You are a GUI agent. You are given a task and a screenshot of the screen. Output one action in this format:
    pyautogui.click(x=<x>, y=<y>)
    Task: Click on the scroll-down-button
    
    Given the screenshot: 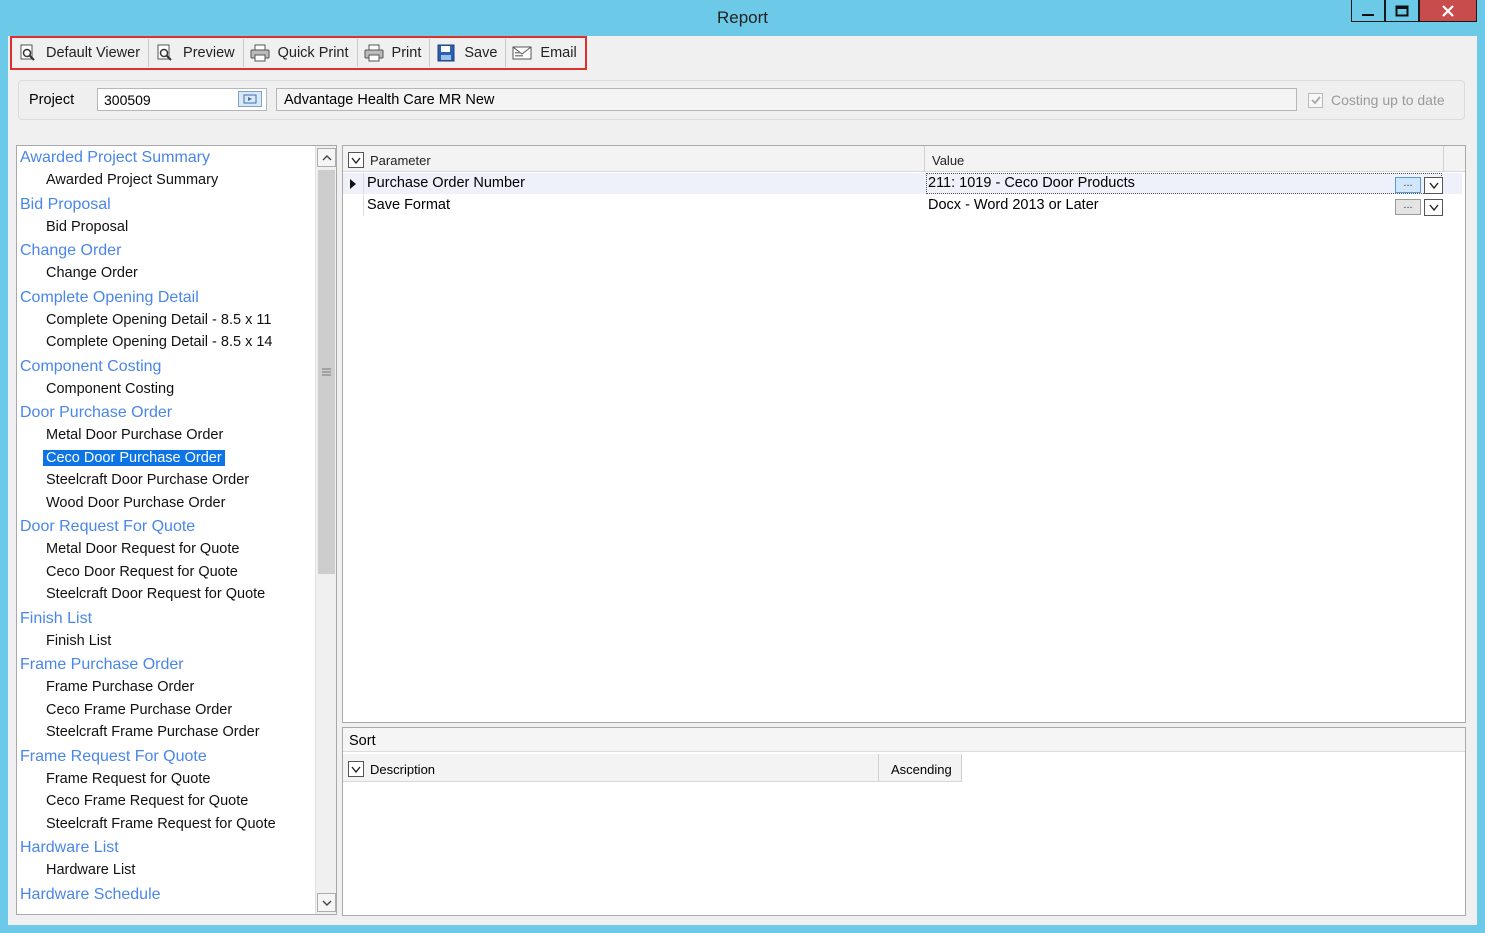 What is the action you would take?
    pyautogui.click(x=326, y=902)
    